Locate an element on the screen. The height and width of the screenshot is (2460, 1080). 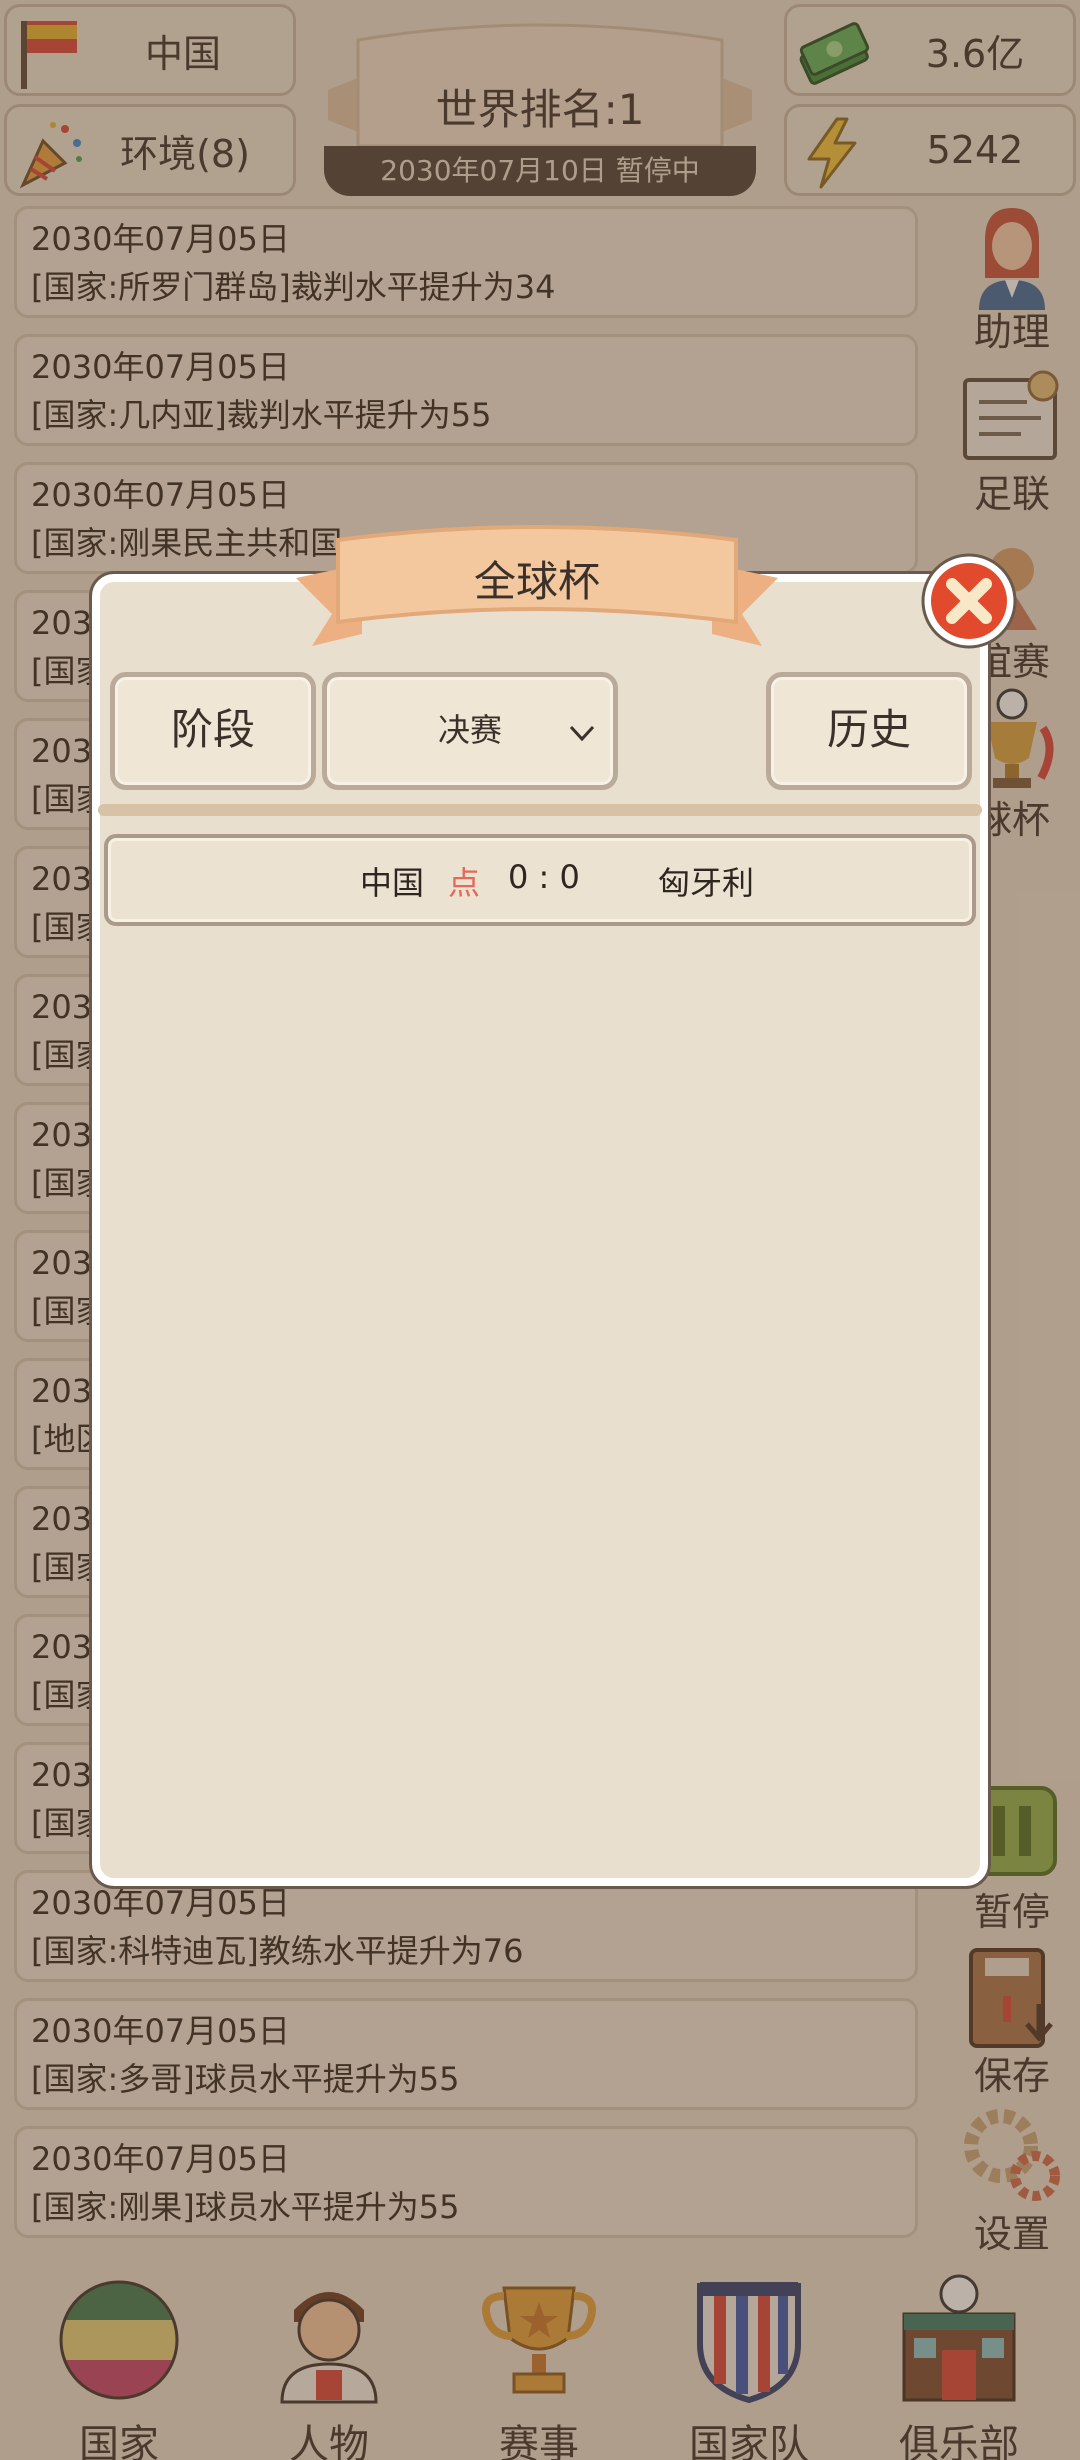
close-icon is located at coordinates (969, 601).